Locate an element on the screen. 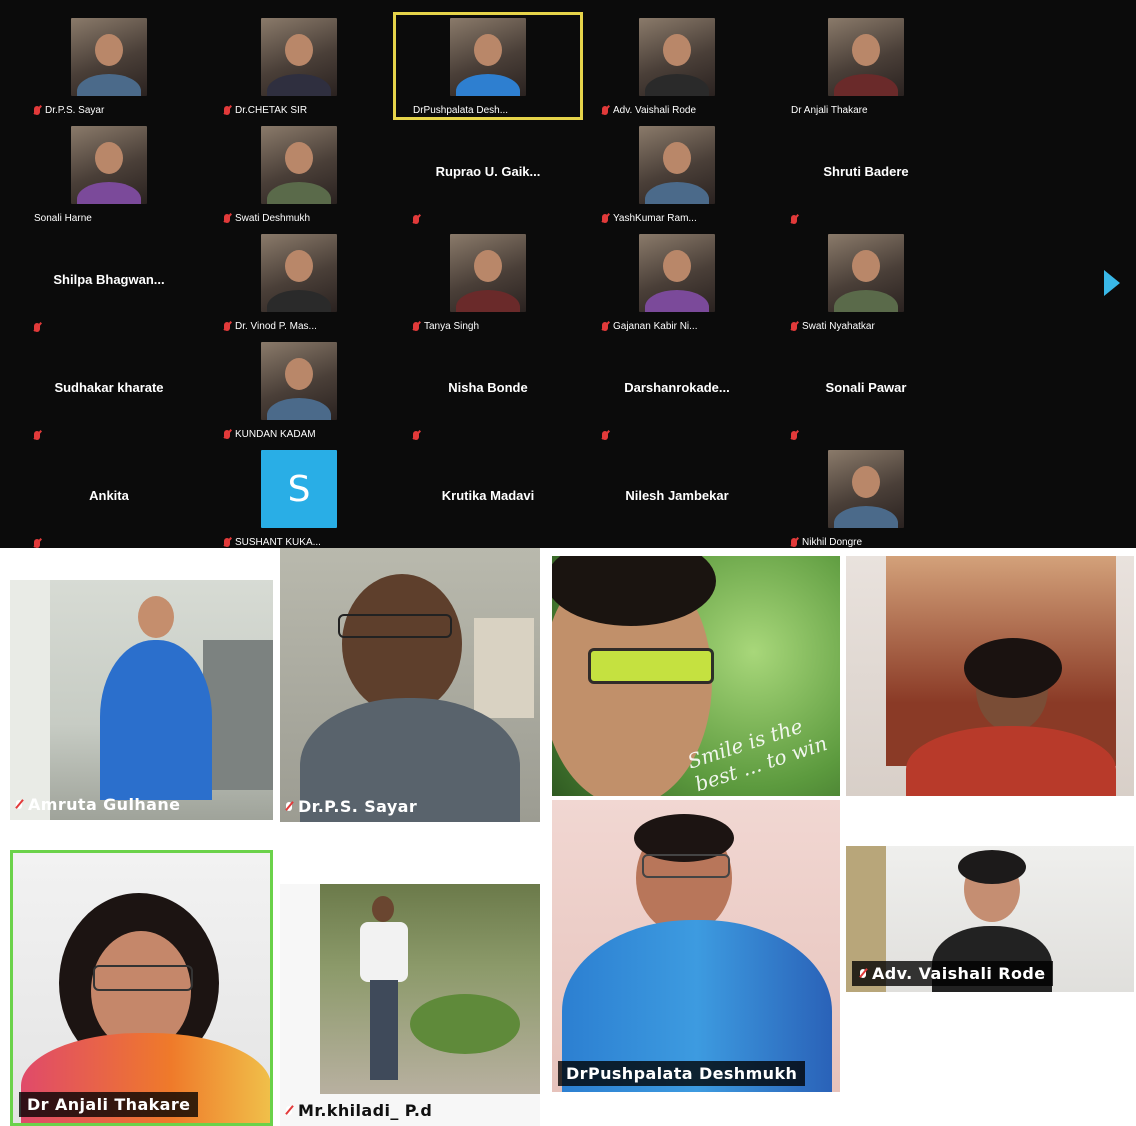 Image resolution: width=1136 pixels, height=1126 pixels. video-tile-chetak: Smile is the best ... to win a is located at coordinates (696, 676).